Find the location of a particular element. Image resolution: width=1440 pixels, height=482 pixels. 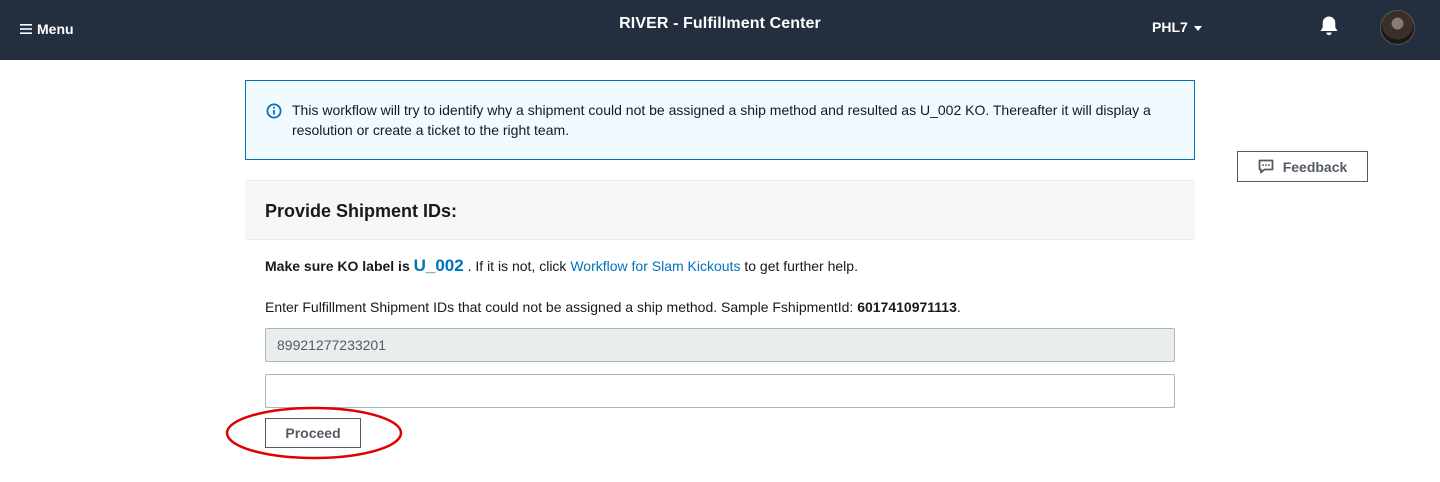

slam-kickouts-link: Workflow for Slam Kickouts is located at coordinates (655, 266).